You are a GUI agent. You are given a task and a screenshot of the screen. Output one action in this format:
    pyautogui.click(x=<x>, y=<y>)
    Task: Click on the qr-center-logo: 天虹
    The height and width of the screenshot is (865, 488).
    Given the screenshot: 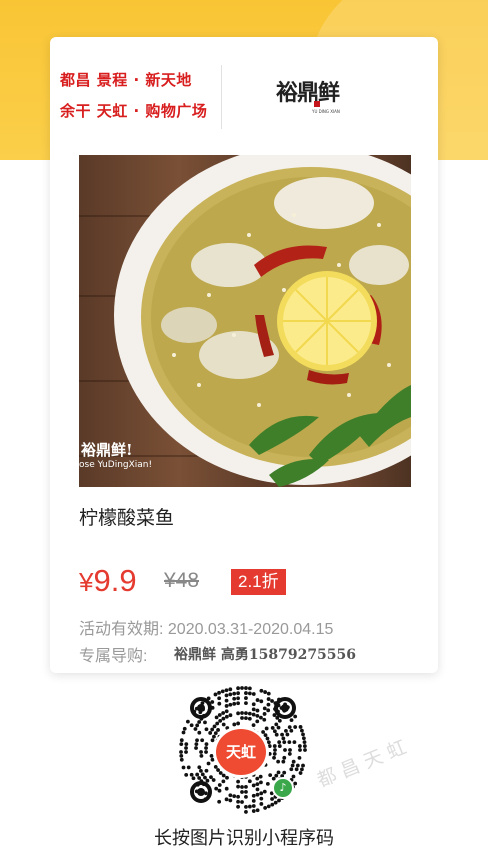 What is the action you would take?
    pyautogui.click(x=241, y=752)
    